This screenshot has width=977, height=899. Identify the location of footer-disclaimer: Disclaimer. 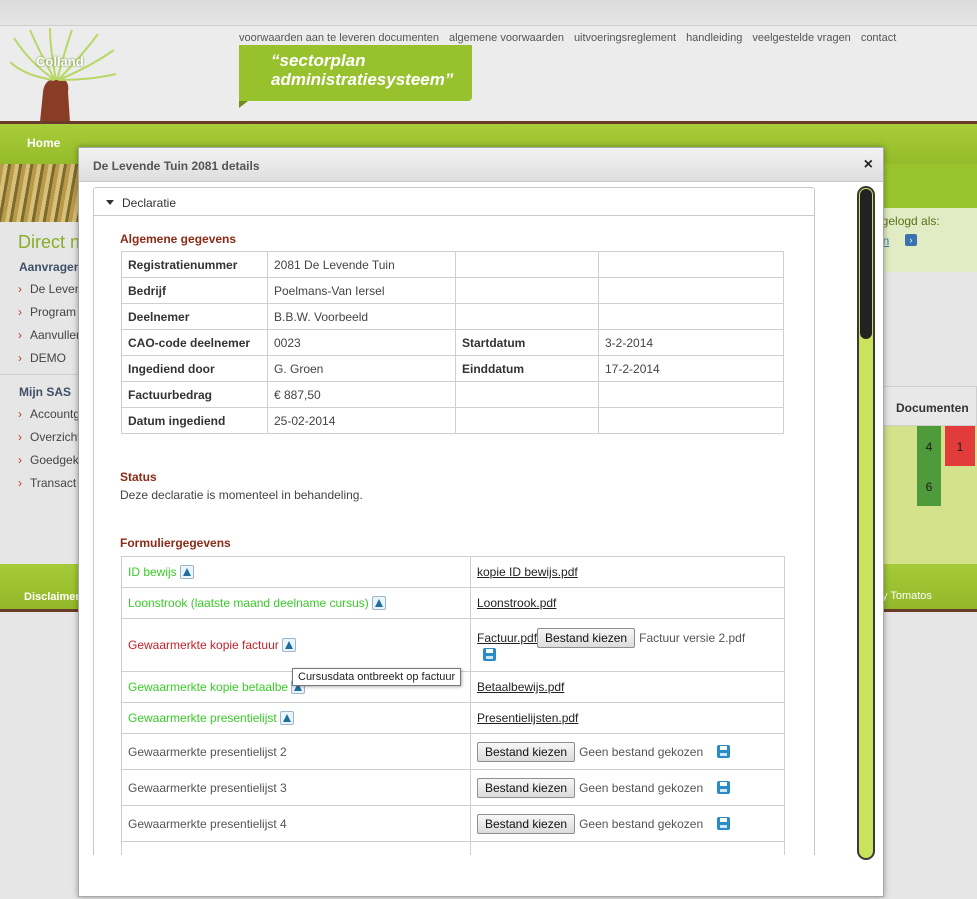
(52, 597).